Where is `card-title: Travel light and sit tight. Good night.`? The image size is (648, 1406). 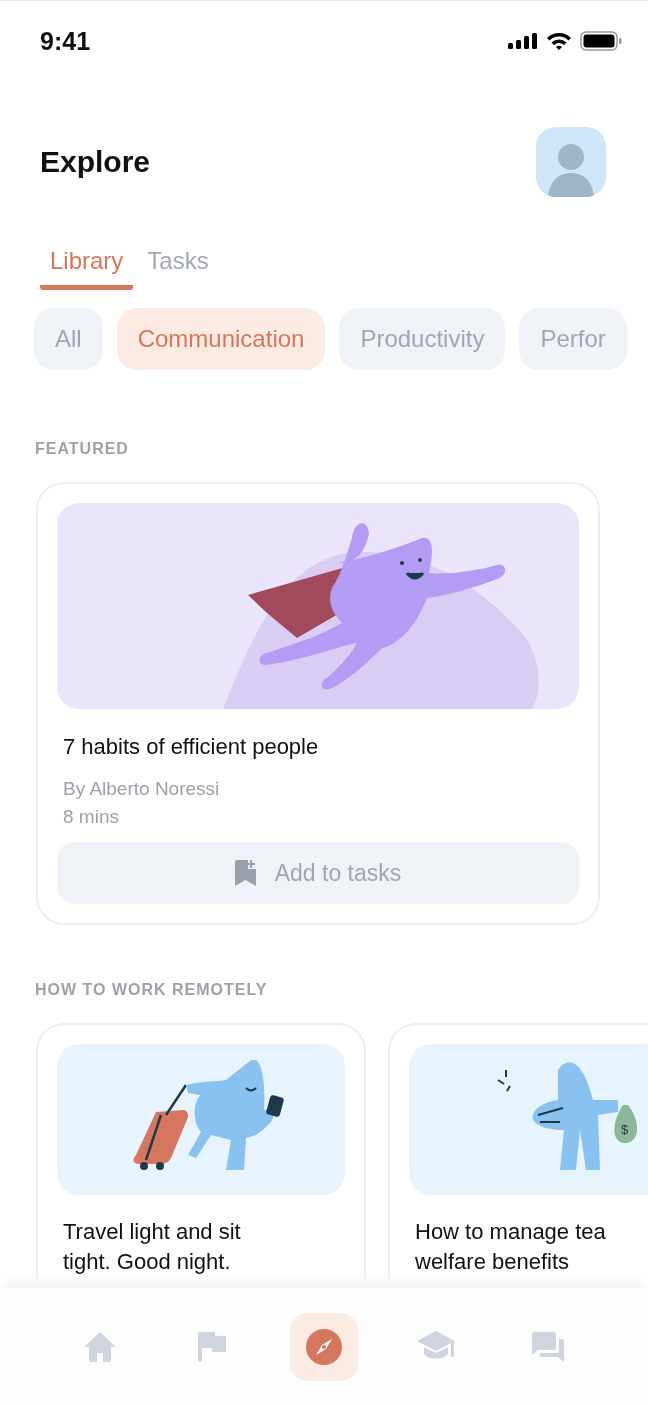
card-title: Travel light and sit tight. Good night. is located at coordinates (152, 1247).